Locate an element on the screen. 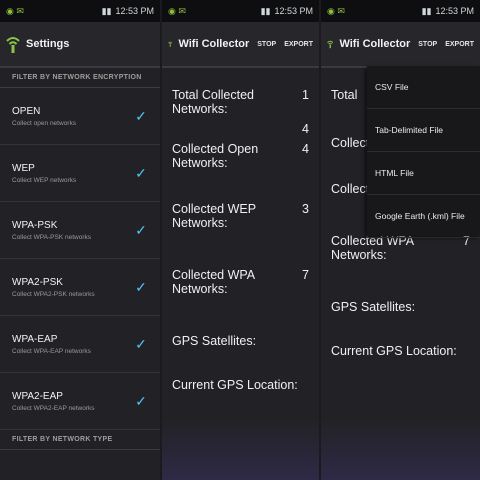 Image resolution: width=480 pixels, height=480 pixels. pref-wpa2-psk: WPA2-PSK Collect WPA2-PSK networks ✓ is located at coordinates (80, 287).